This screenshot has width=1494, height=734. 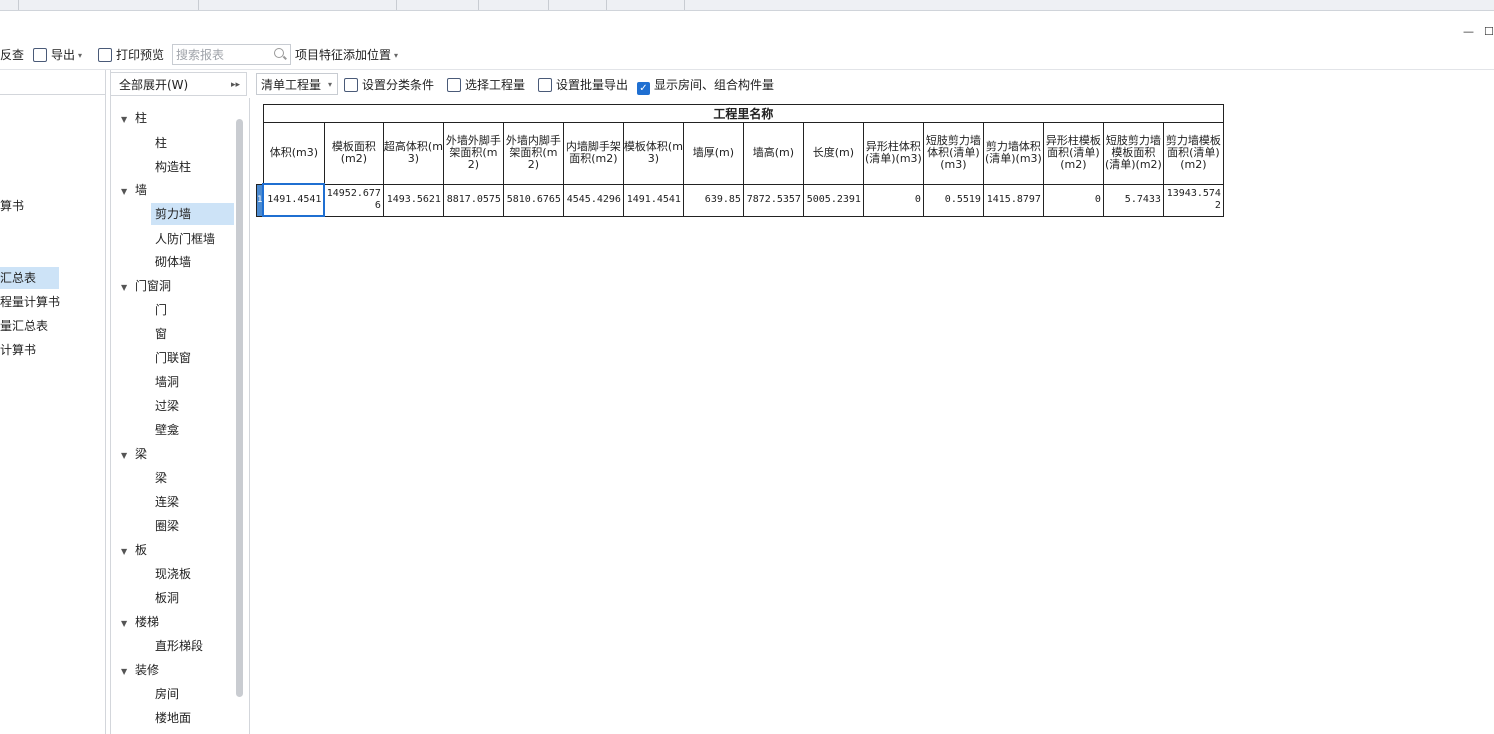 I want to click on column-header: 外墙内脚手架面积(m2), so click(x=533, y=153).